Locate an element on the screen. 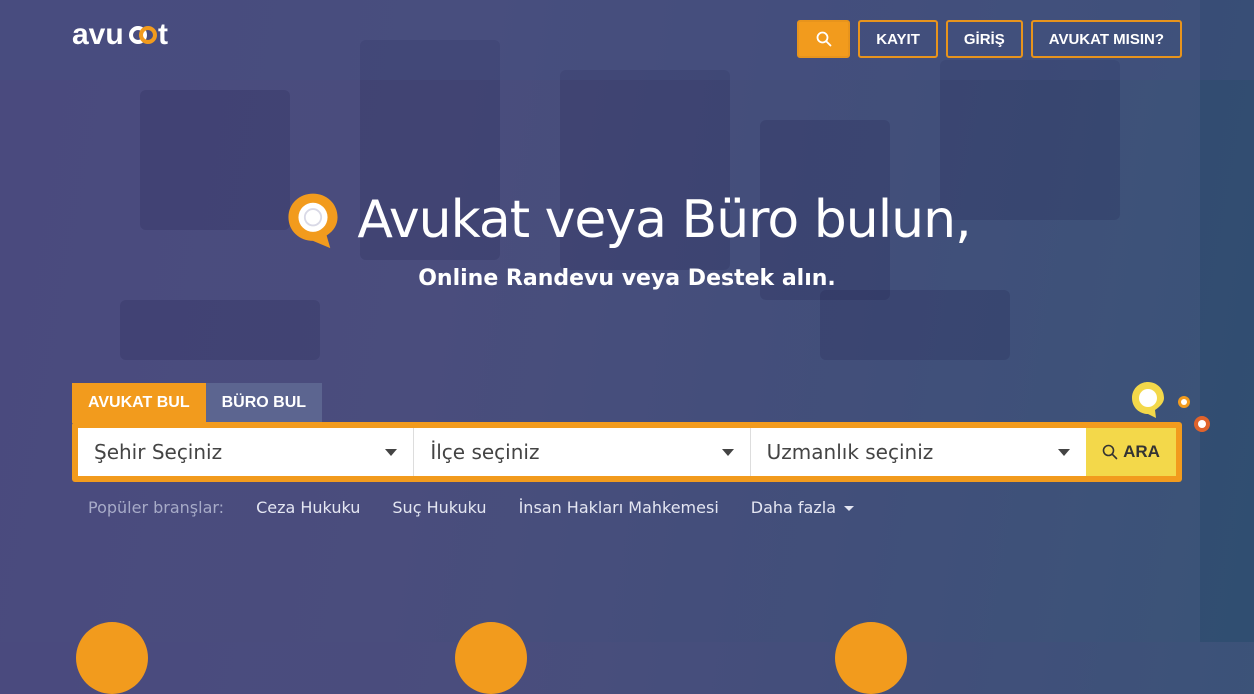 This screenshot has width=1254, height=694. search-submit-label: ARA is located at coordinates (1141, 451).